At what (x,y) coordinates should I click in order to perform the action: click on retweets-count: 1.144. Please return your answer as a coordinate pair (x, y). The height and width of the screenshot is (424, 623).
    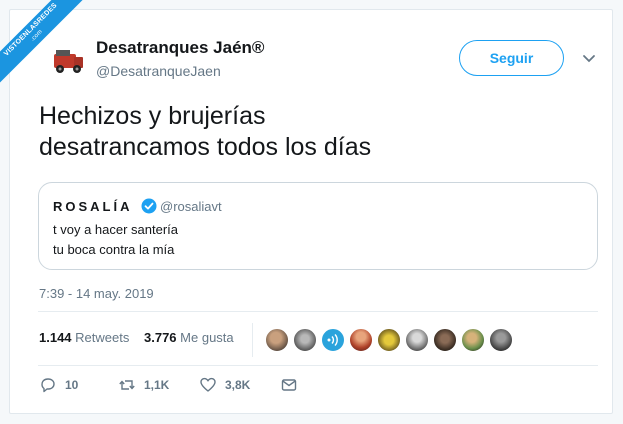
    Looking at the image, I should click on (55, 337).